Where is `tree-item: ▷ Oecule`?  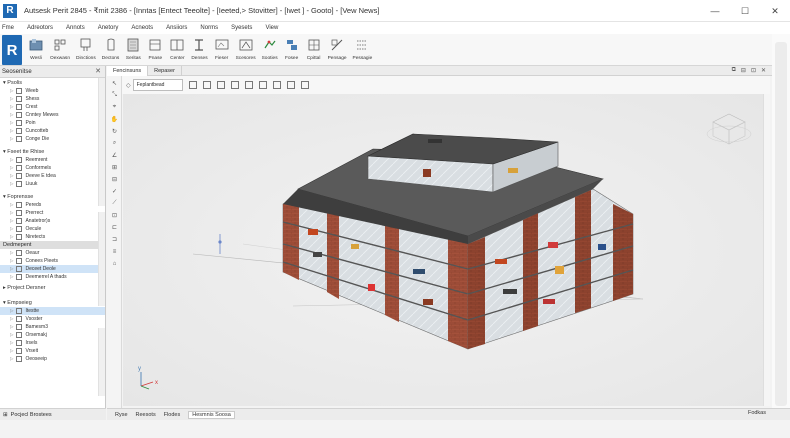
tree-item: ▷ Oecule is located at coordinates (52, 229).